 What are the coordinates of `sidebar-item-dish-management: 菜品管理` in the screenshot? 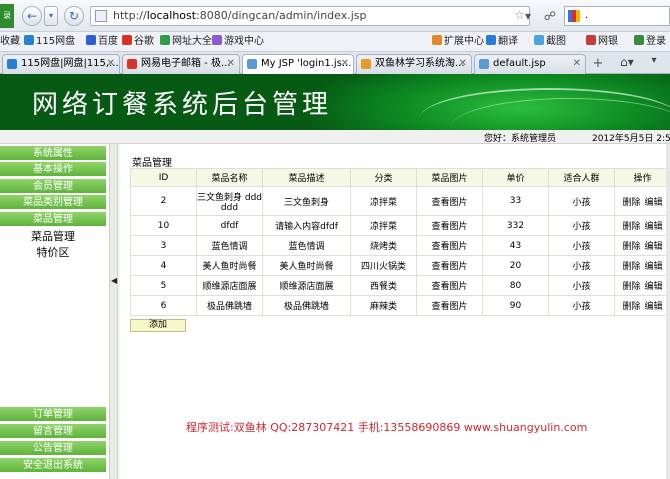 It's located at (53, 219).